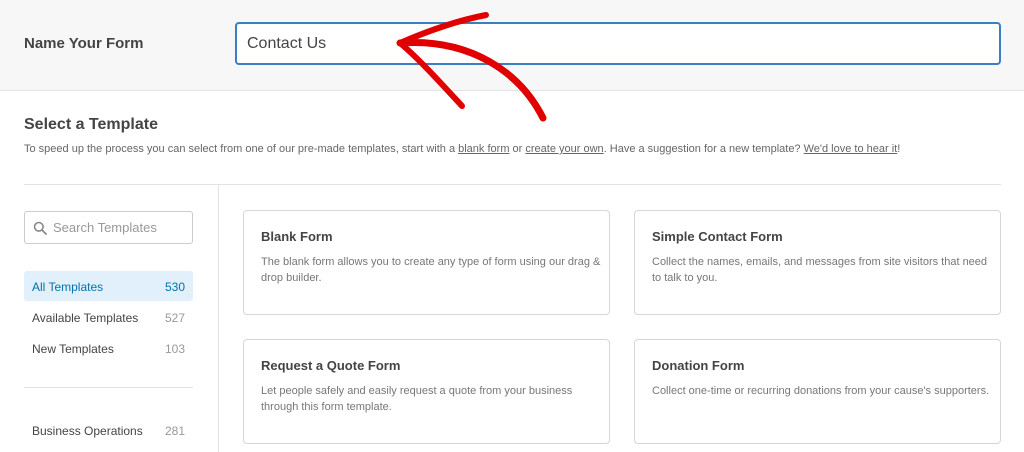 This screenshot has height=452, width=1024. What do you see at coordinates (73, 349) in the screenshot?
I see `category-label: New Templates` at bounding box center [73, 349].